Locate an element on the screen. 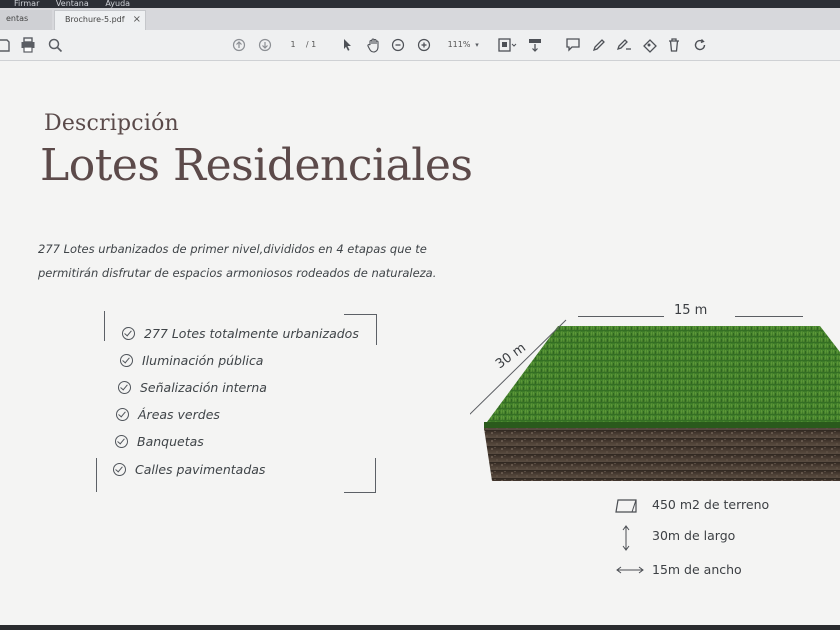  width-dimension-label: 15 m is located at coordinates (691, 310).